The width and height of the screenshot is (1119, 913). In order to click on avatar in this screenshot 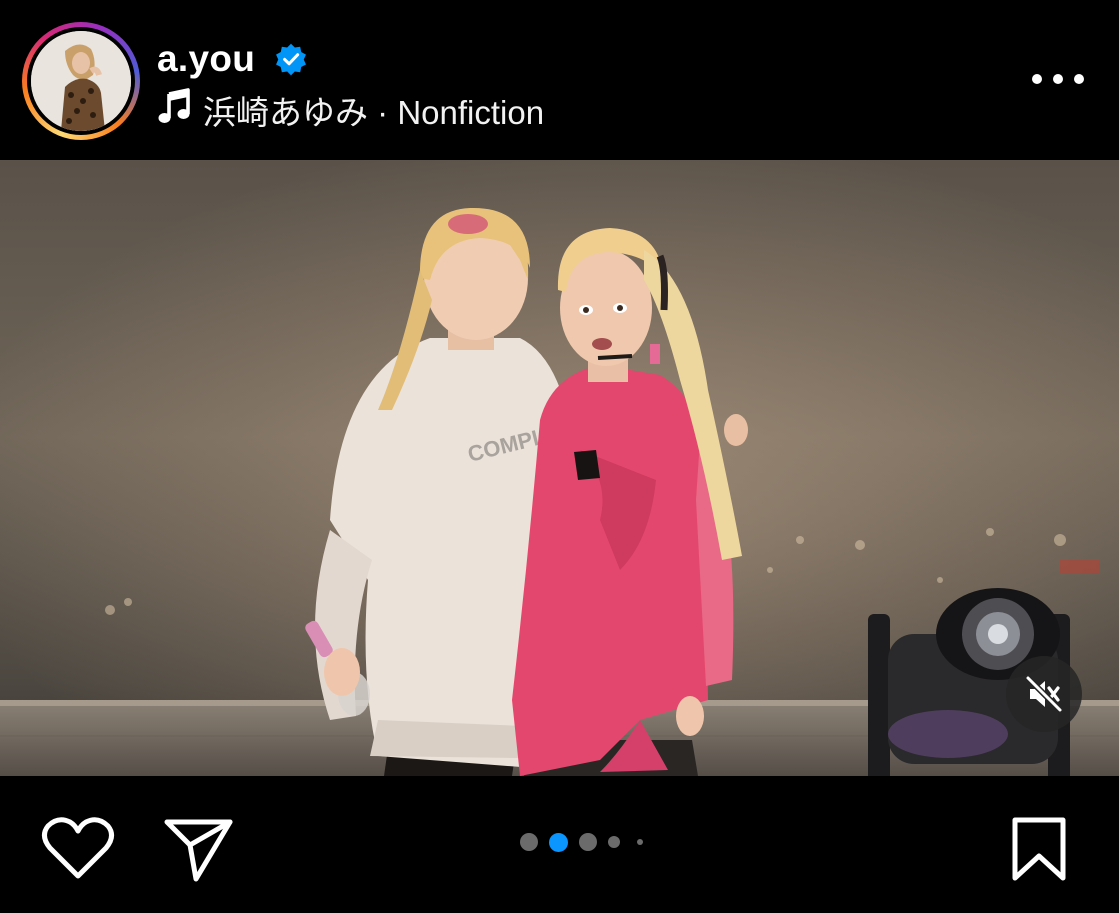, I will do `click(81, 81)`.